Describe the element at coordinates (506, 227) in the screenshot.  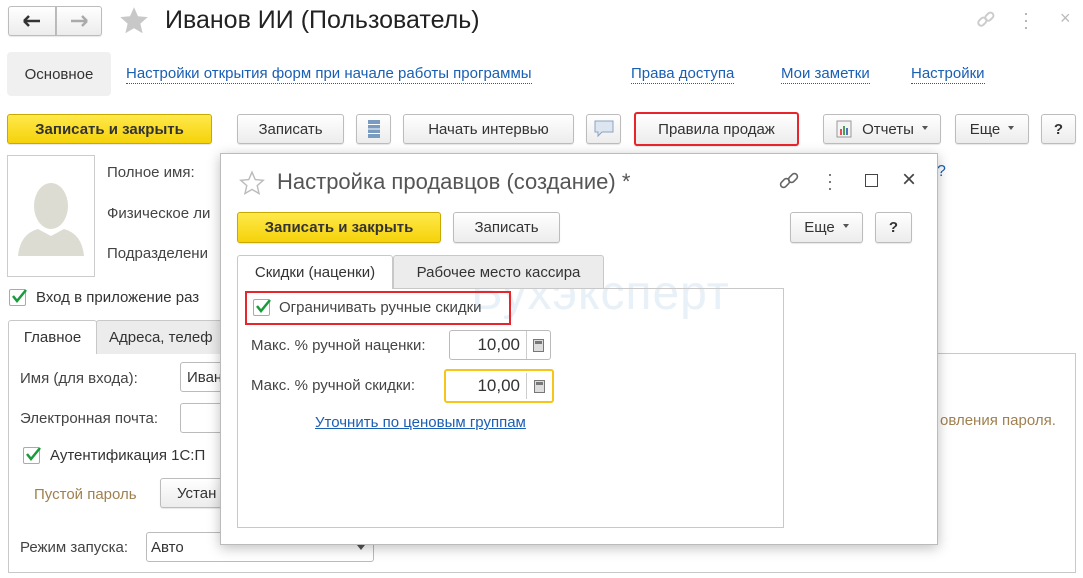
I see `dialog-save-button: Записать` at that location.